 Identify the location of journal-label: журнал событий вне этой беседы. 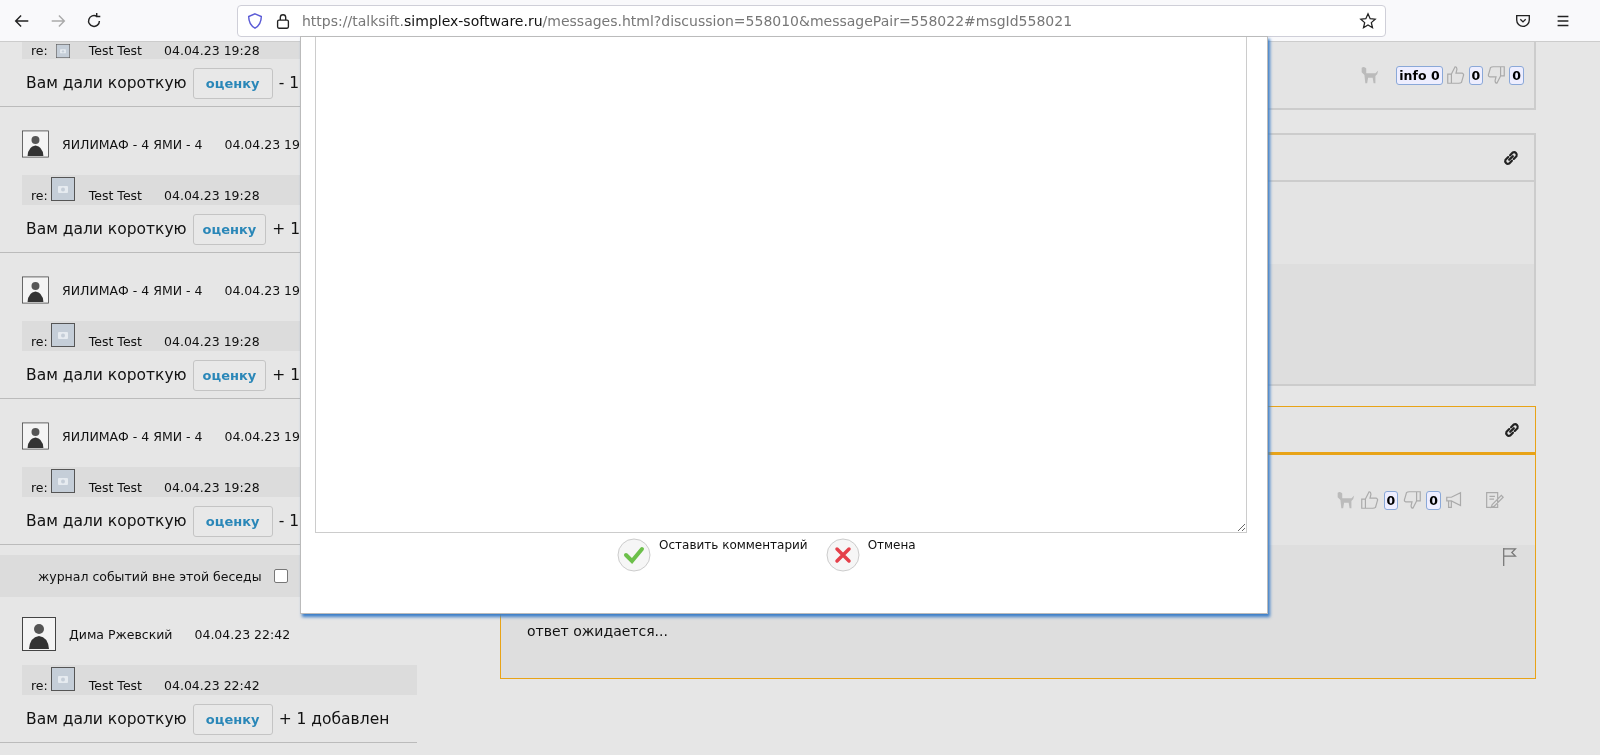
(150, 576).